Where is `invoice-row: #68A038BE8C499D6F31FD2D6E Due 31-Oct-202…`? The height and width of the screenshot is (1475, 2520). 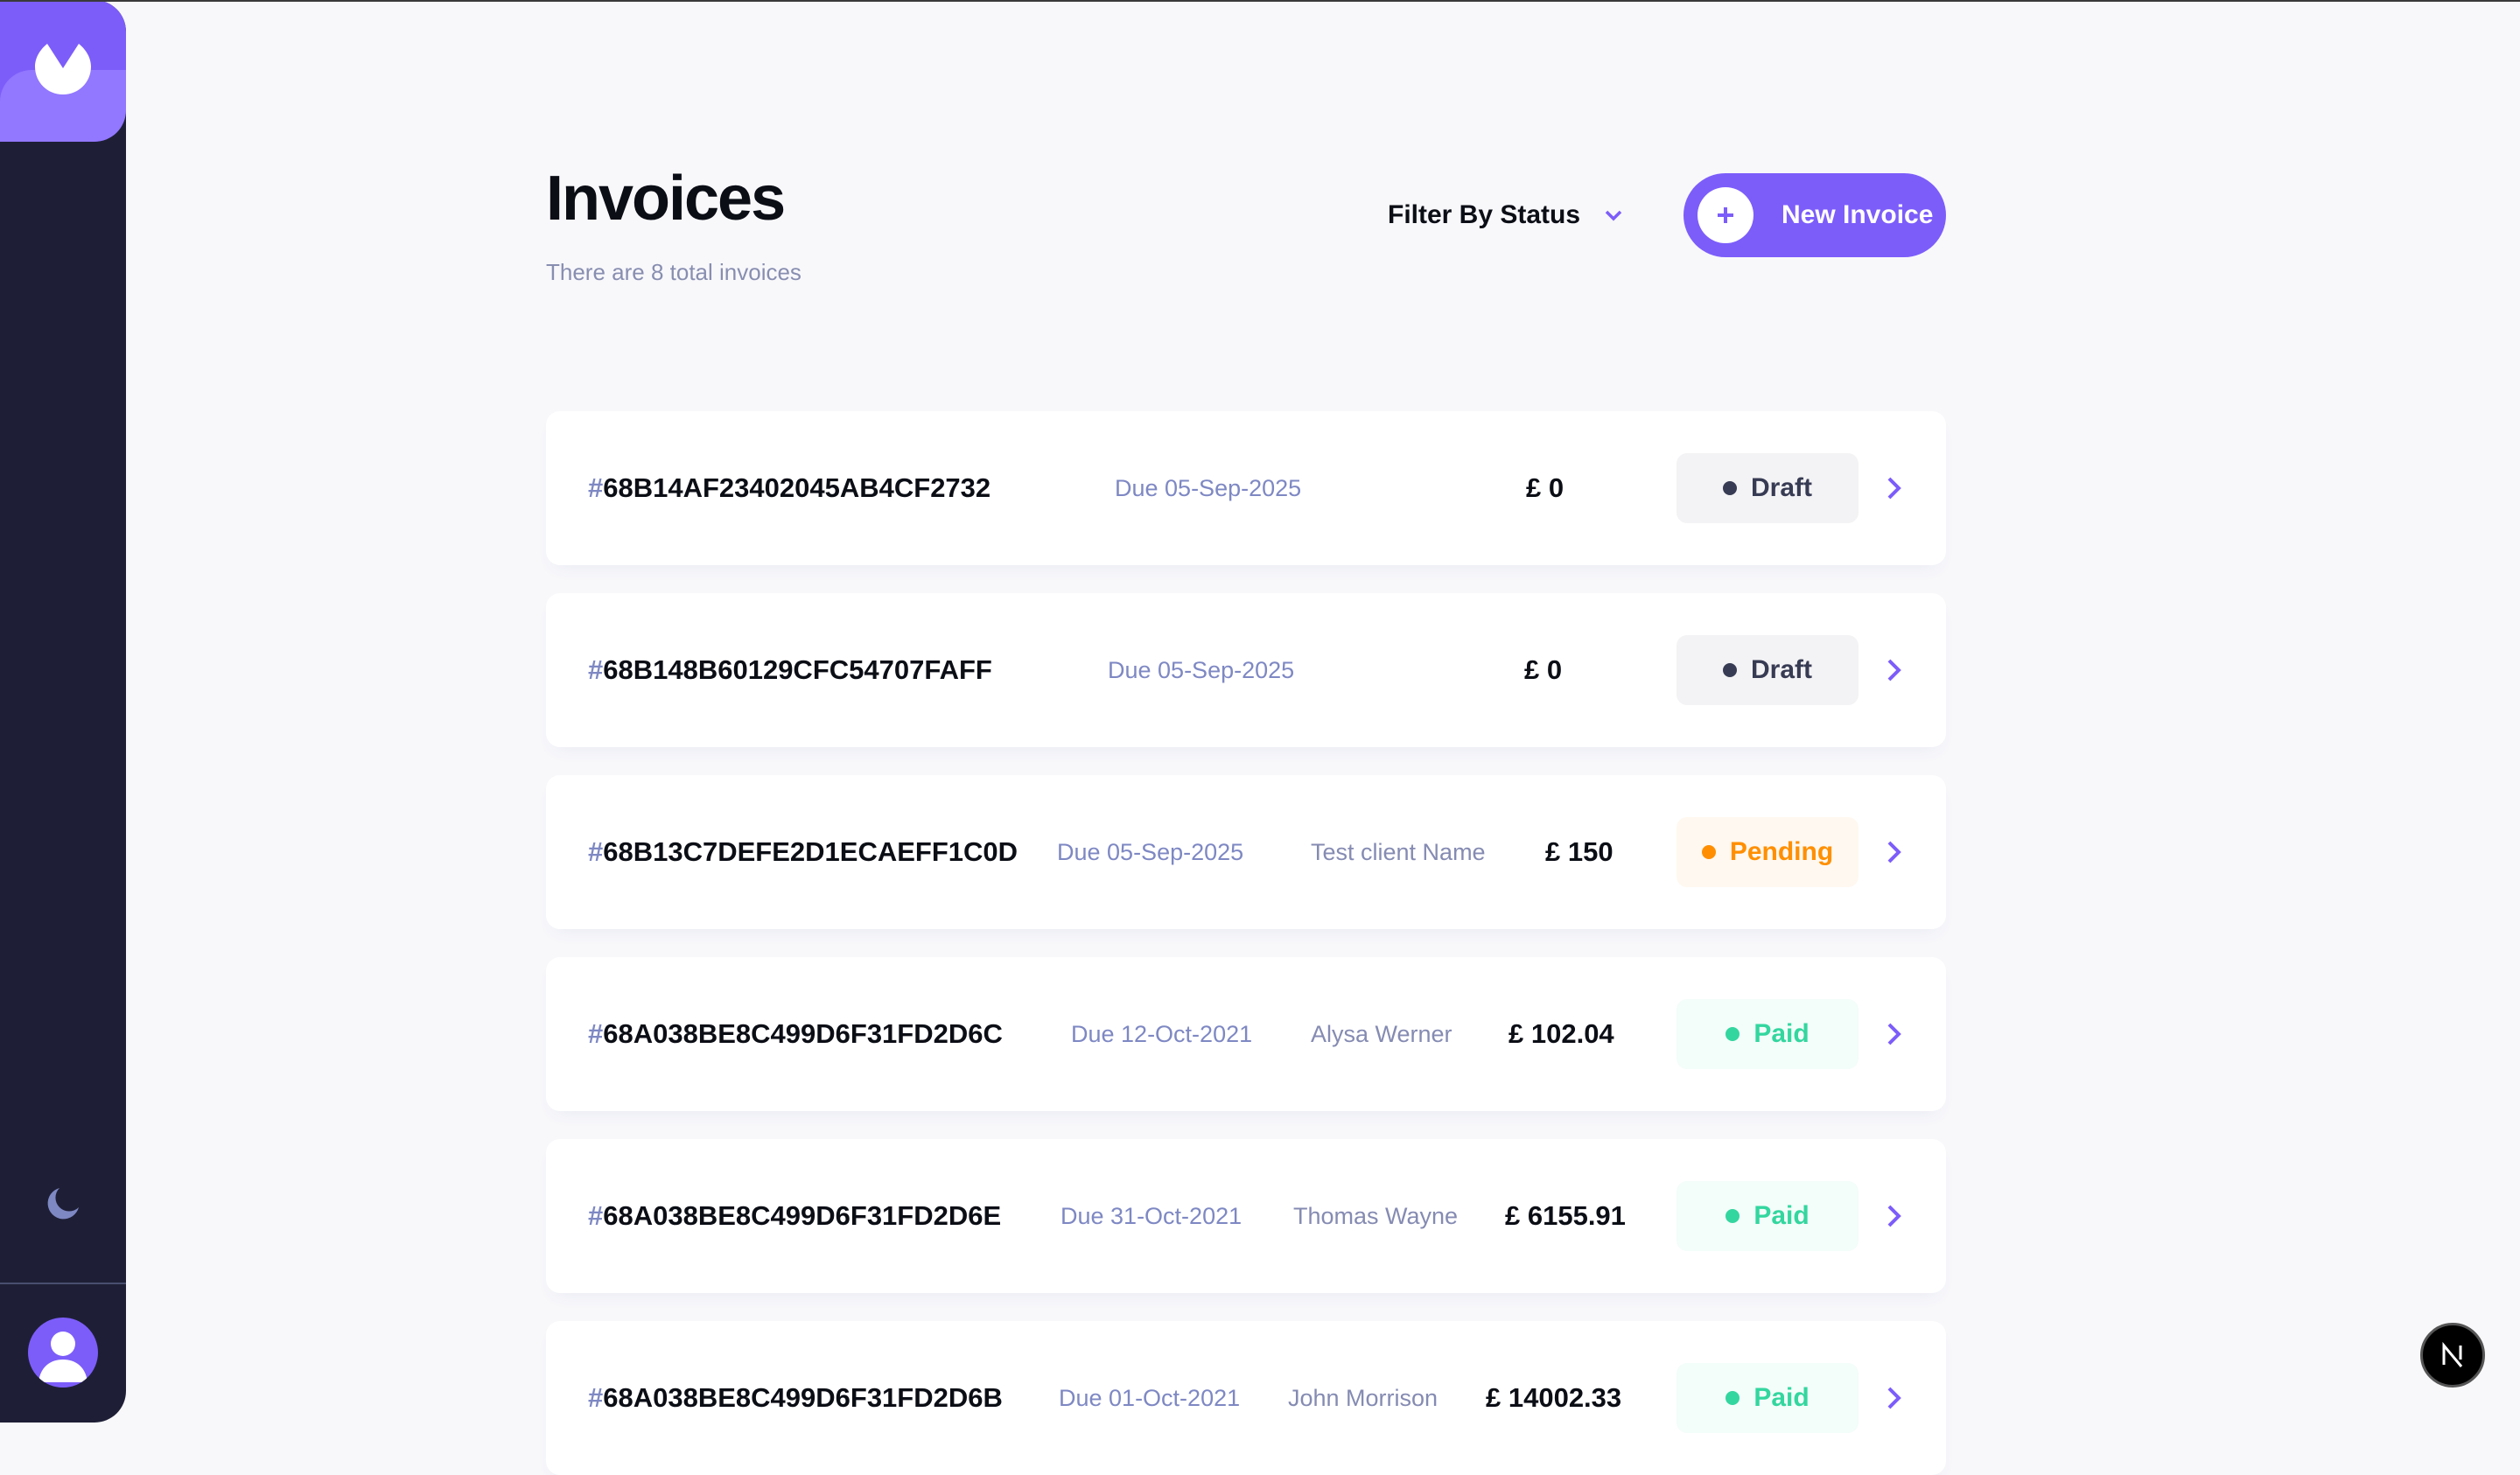
invoice-row: #68A038BE8C499D6F31FD2D6E Due 31-Oct-202… is located at coordinates (1246, 1216).